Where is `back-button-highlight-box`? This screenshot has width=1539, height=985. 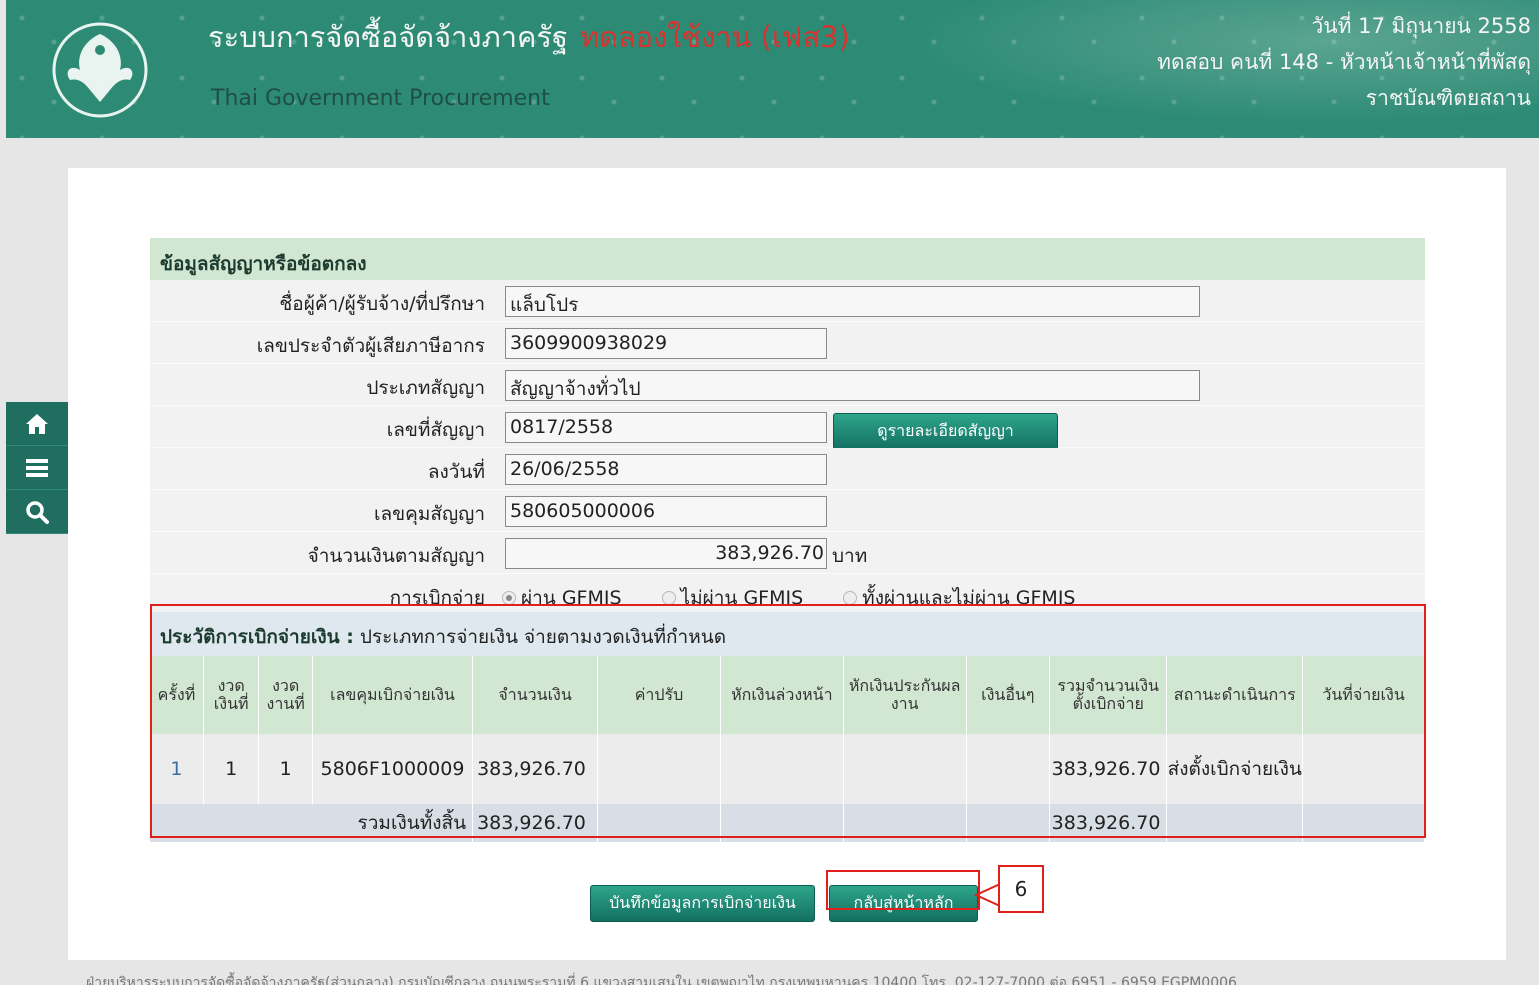 back-button-highlight-box is located at coordinates (903, 890).